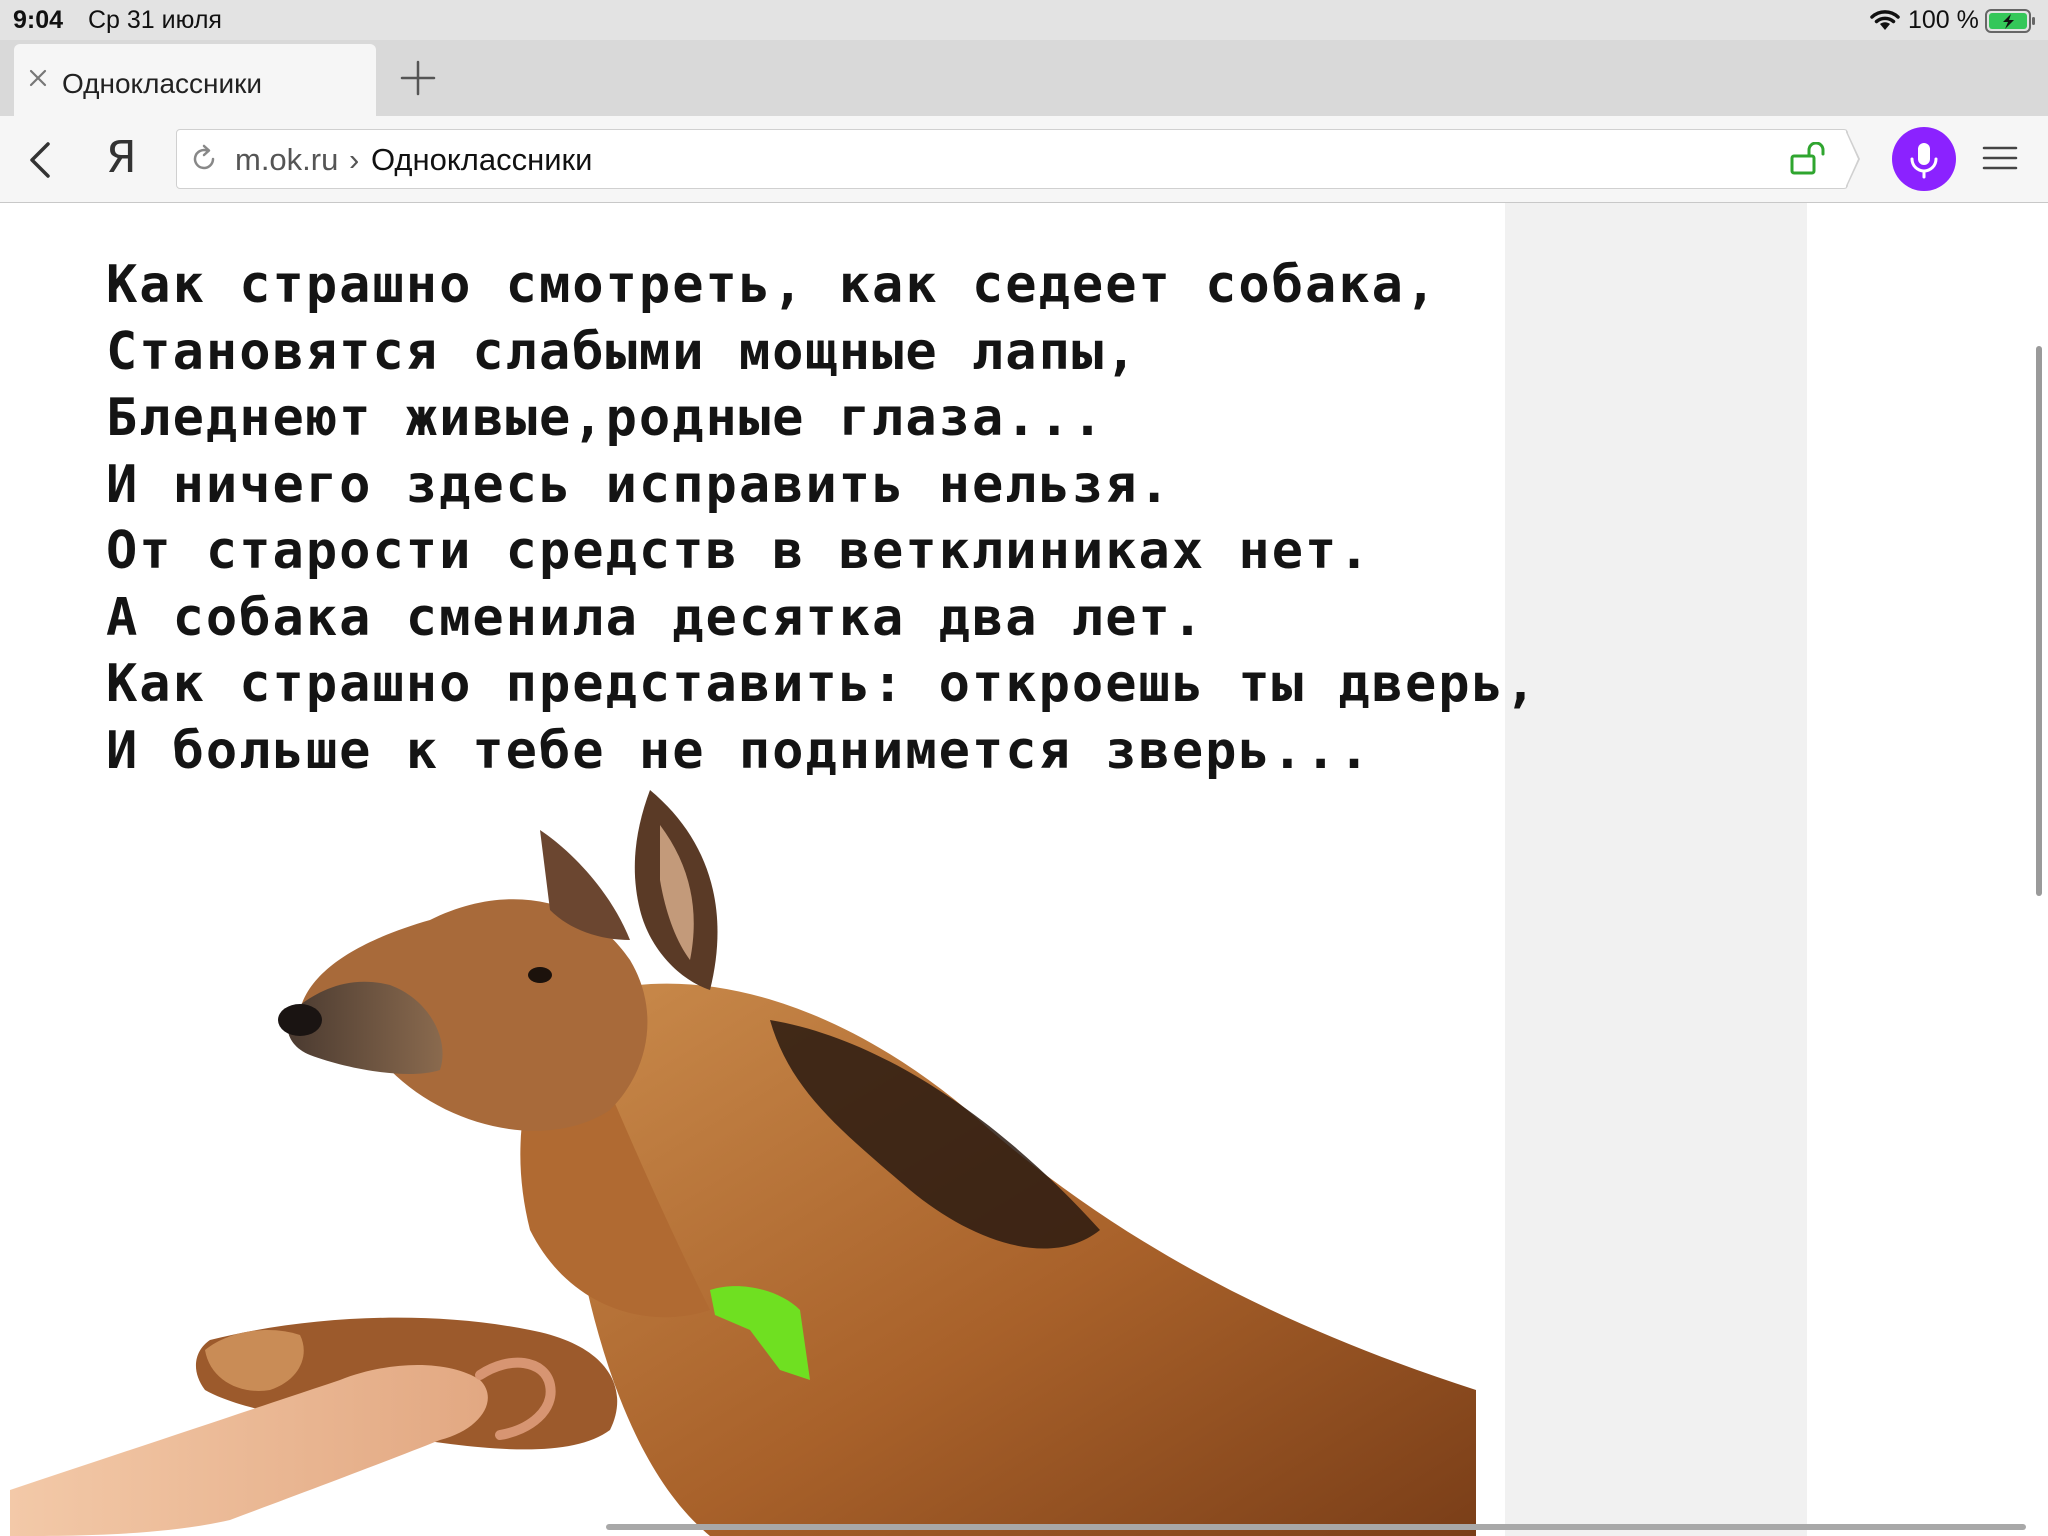  What do you see at coordinates (1024, 20) in the screenshot?
I see `status-bar: 9:04 Ср 31 июля 100 %` at bounding box center [1024, 20].